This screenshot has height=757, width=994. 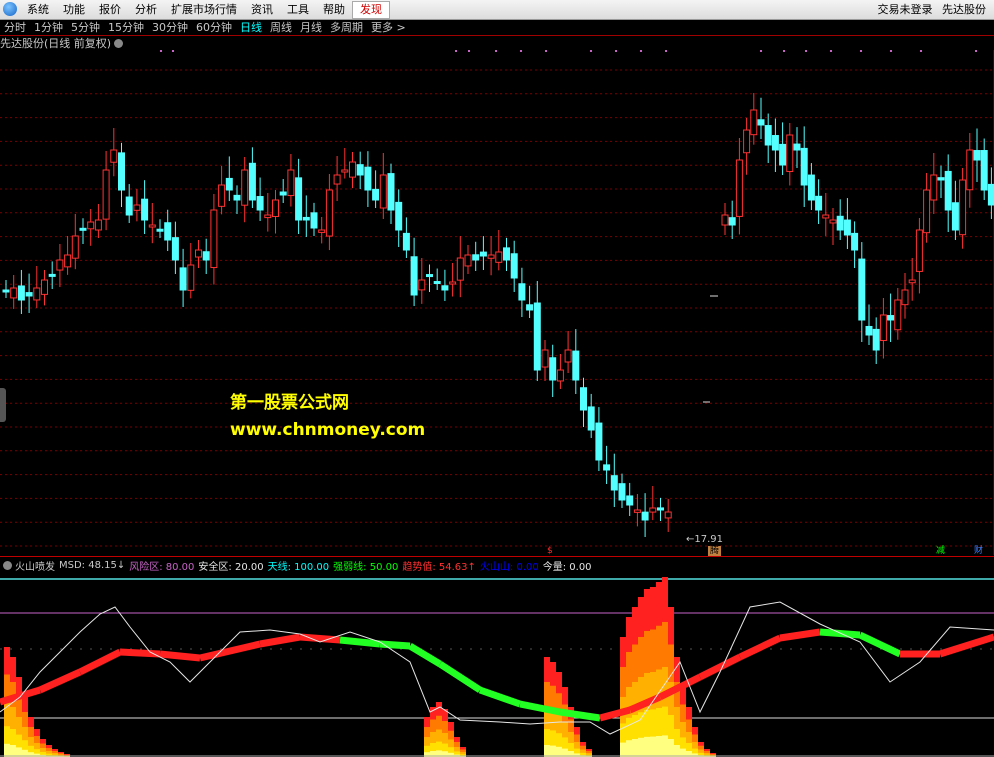 I want to click on trade-login-status: 交易未登录, so click(x=905, y=9).